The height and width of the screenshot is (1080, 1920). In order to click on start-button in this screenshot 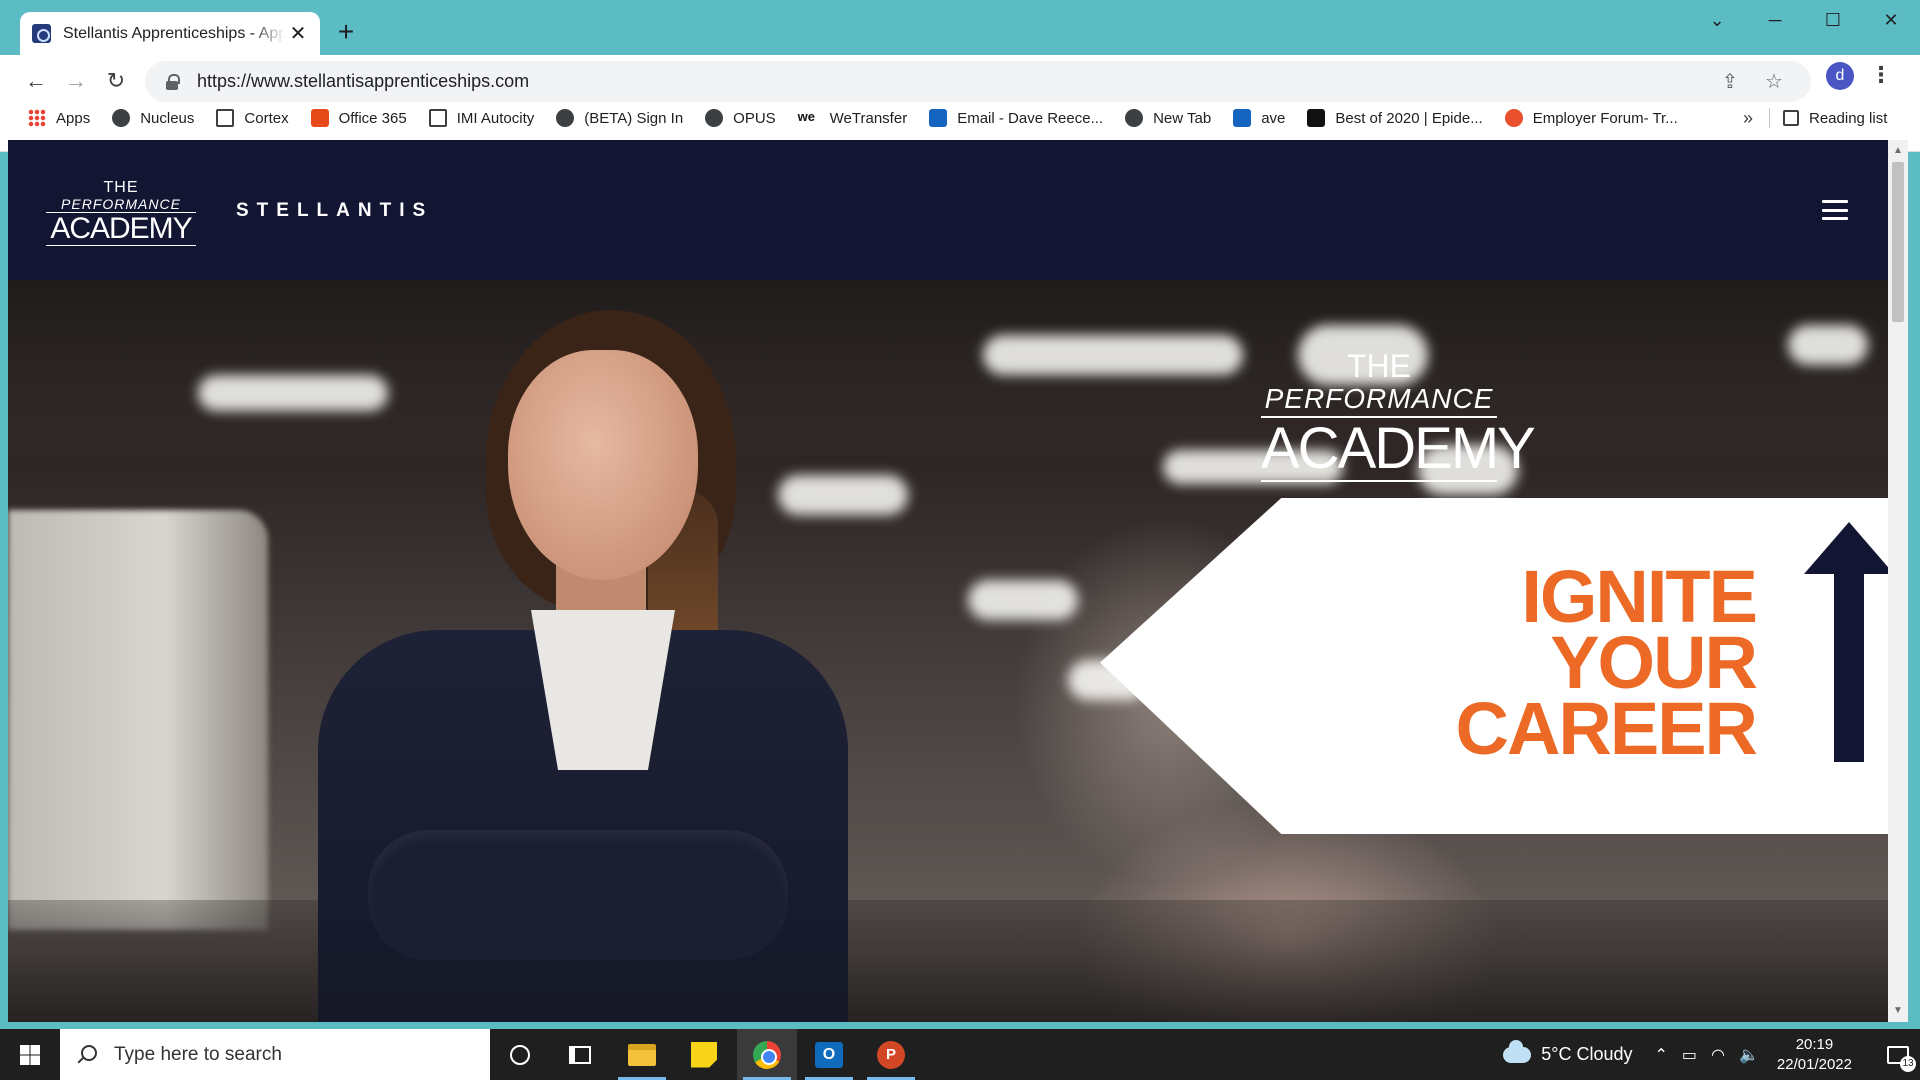, I will do `click(30, 1054)`.